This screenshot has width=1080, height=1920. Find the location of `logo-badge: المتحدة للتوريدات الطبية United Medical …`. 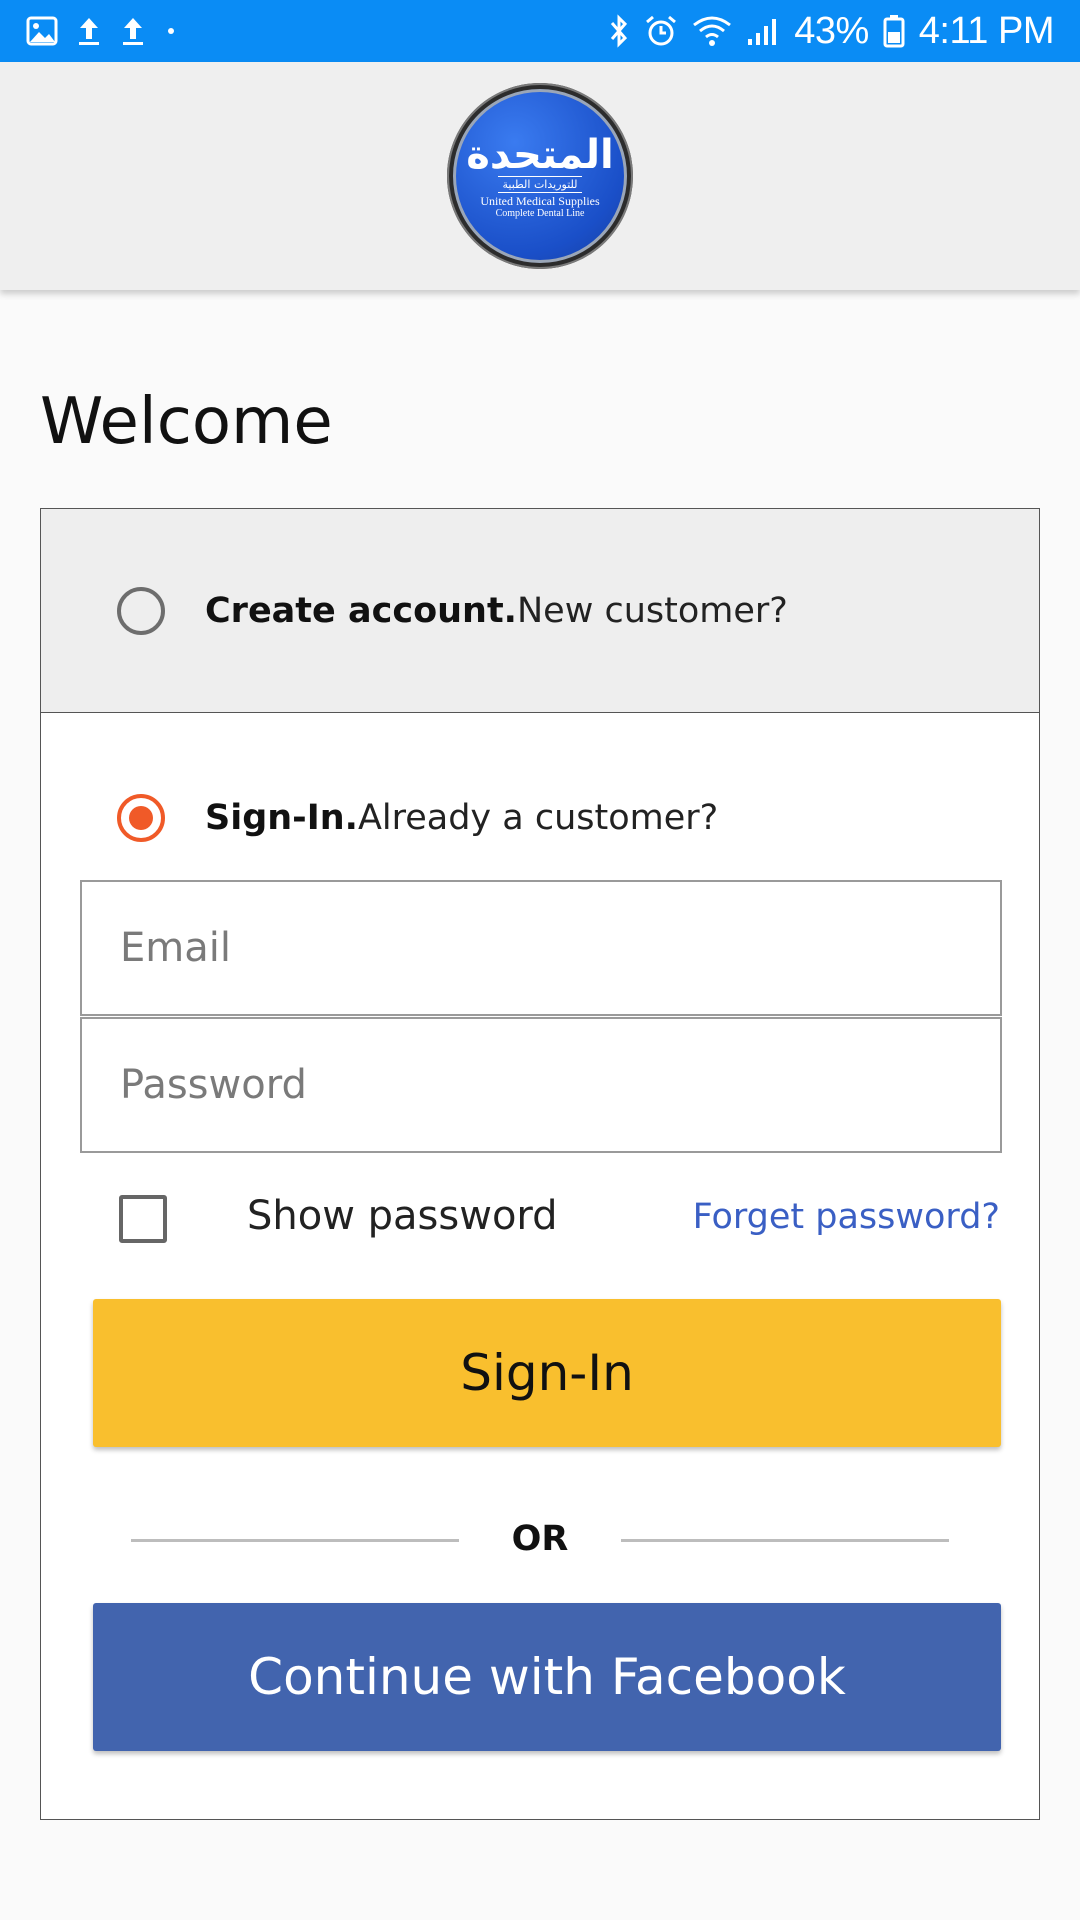

logo-badge: المتحدة للتوريدات الطبية United Medical … is located at coordinates (540, 176).